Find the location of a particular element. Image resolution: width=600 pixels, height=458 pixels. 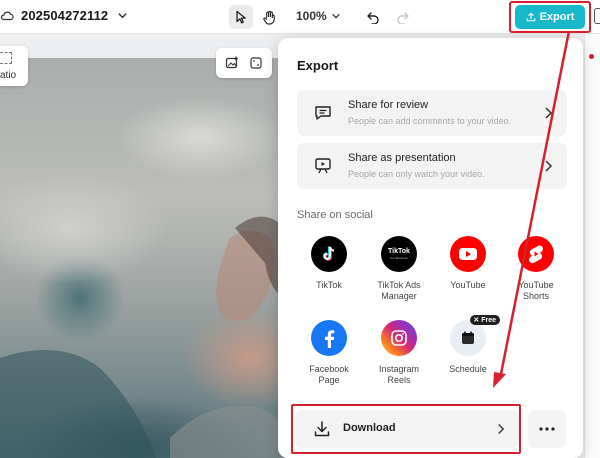

zoom-level: 100% is located at coordinates (311, 16).